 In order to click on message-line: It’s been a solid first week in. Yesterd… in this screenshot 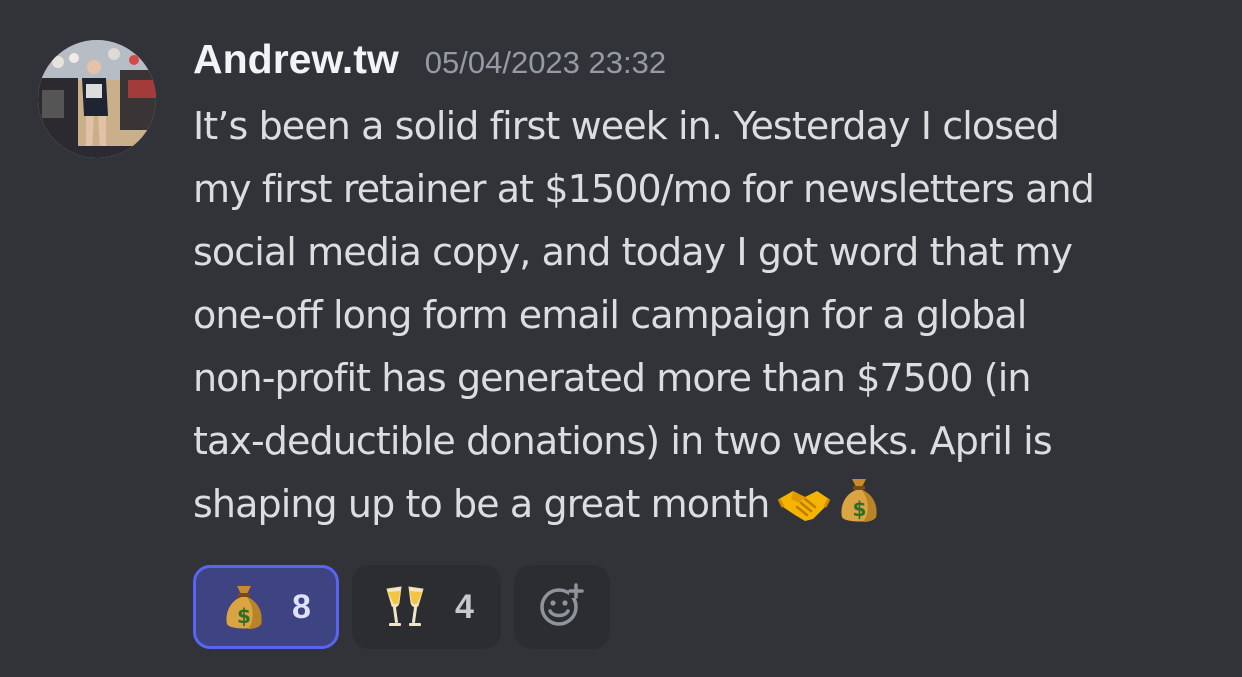, I will do `click(626, 126)`.